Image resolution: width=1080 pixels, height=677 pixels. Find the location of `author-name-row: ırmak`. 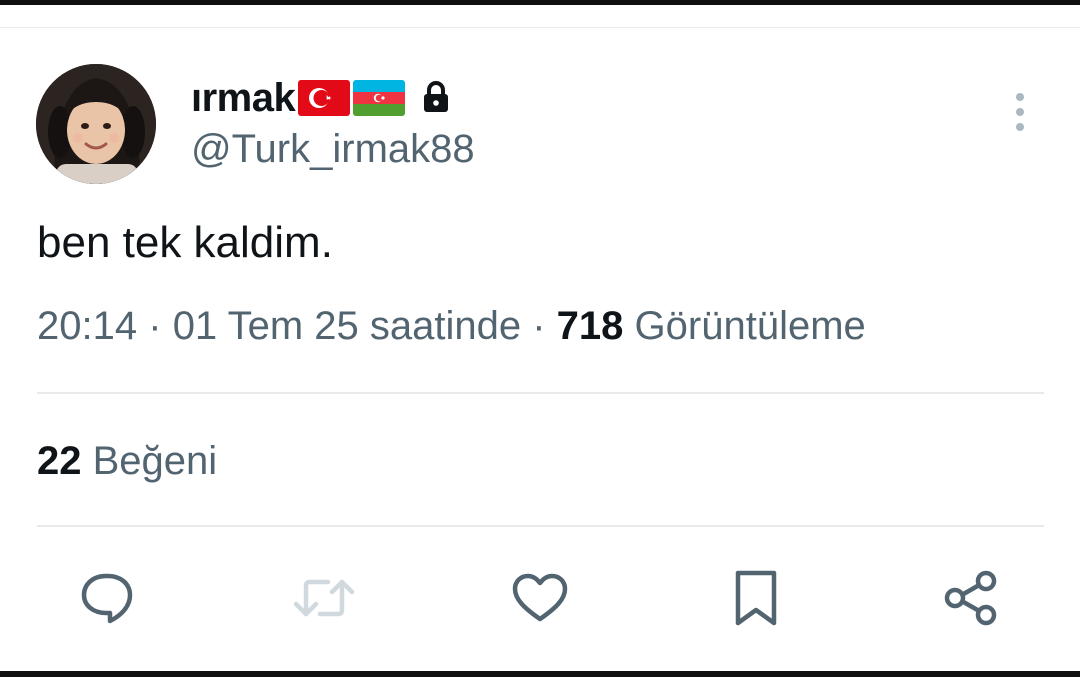

author-name-row: ırmak is located at coordinates (321, 98).